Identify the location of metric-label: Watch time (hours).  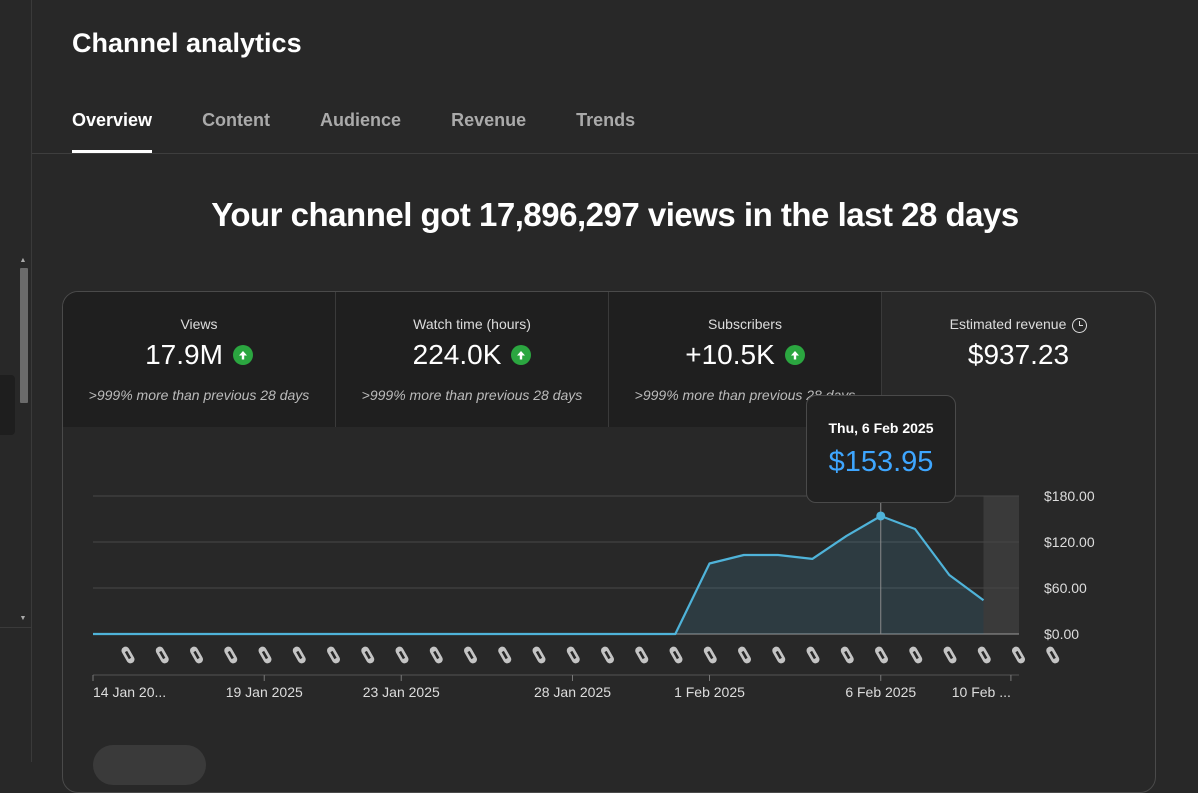
(472, 324).